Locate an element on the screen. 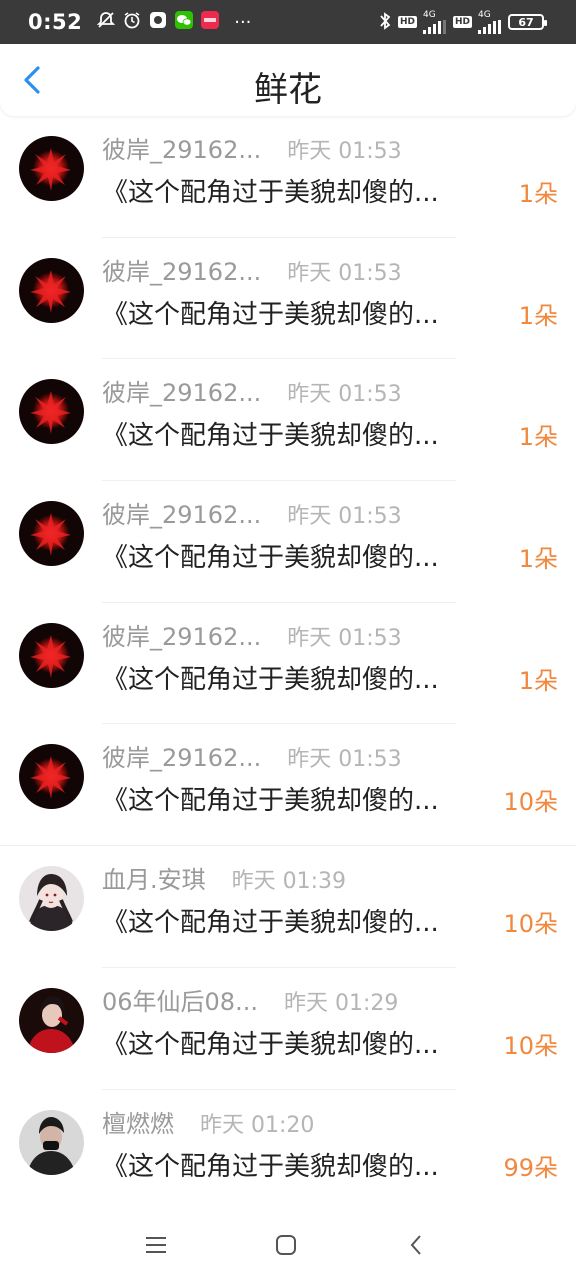 This screenshot has height=1280, width=576. list-item: 血月.安琪 昨天 01:39 《这个配角过于美貌却傻的... 10朵 is located at coordinates (288, 907).